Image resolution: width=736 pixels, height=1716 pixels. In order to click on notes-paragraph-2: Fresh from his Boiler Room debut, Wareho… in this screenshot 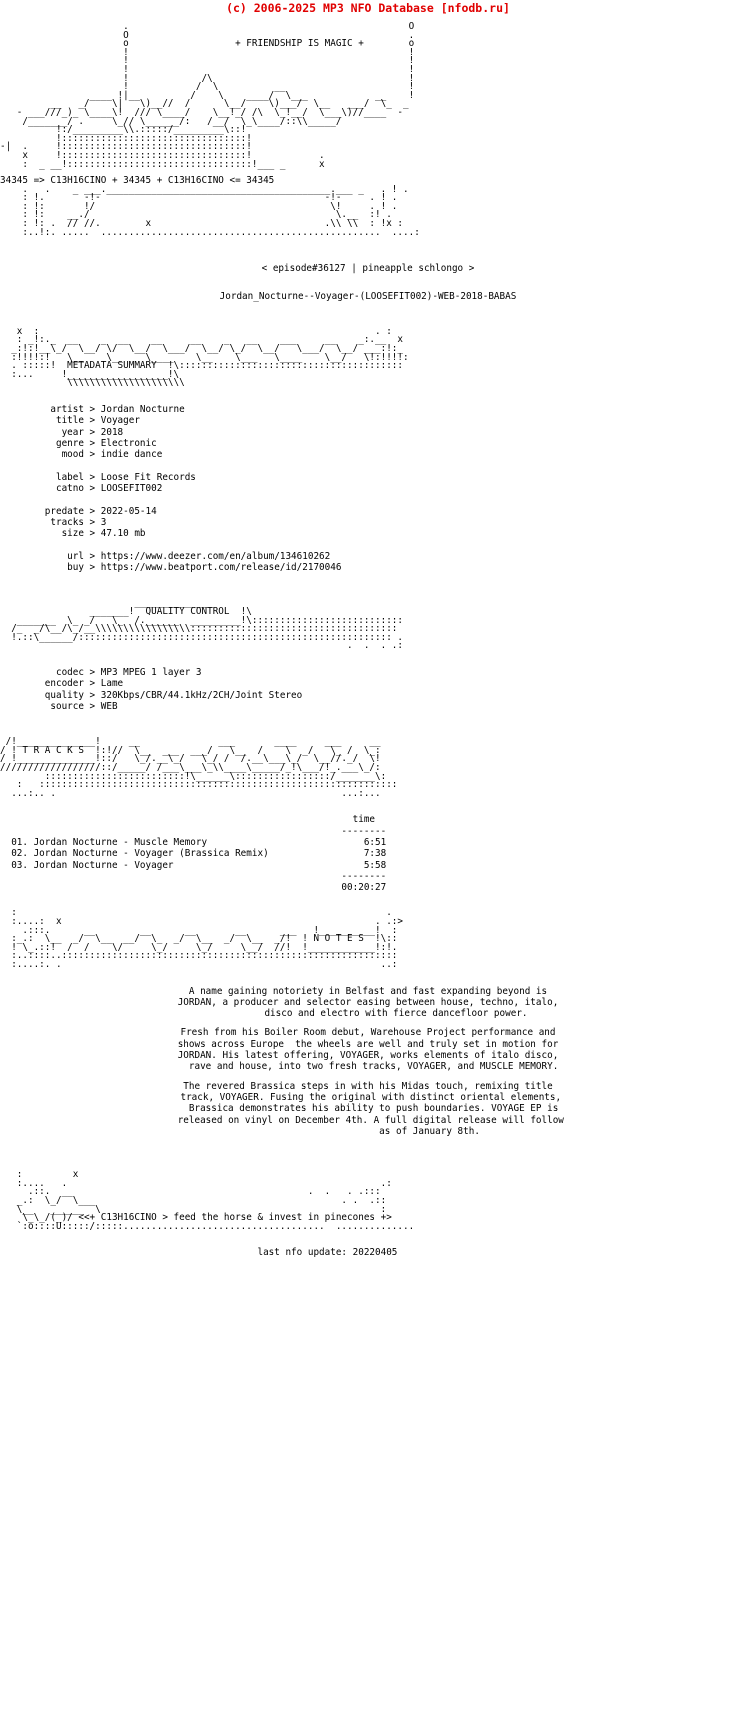, I will do `click(368, 1050)`.